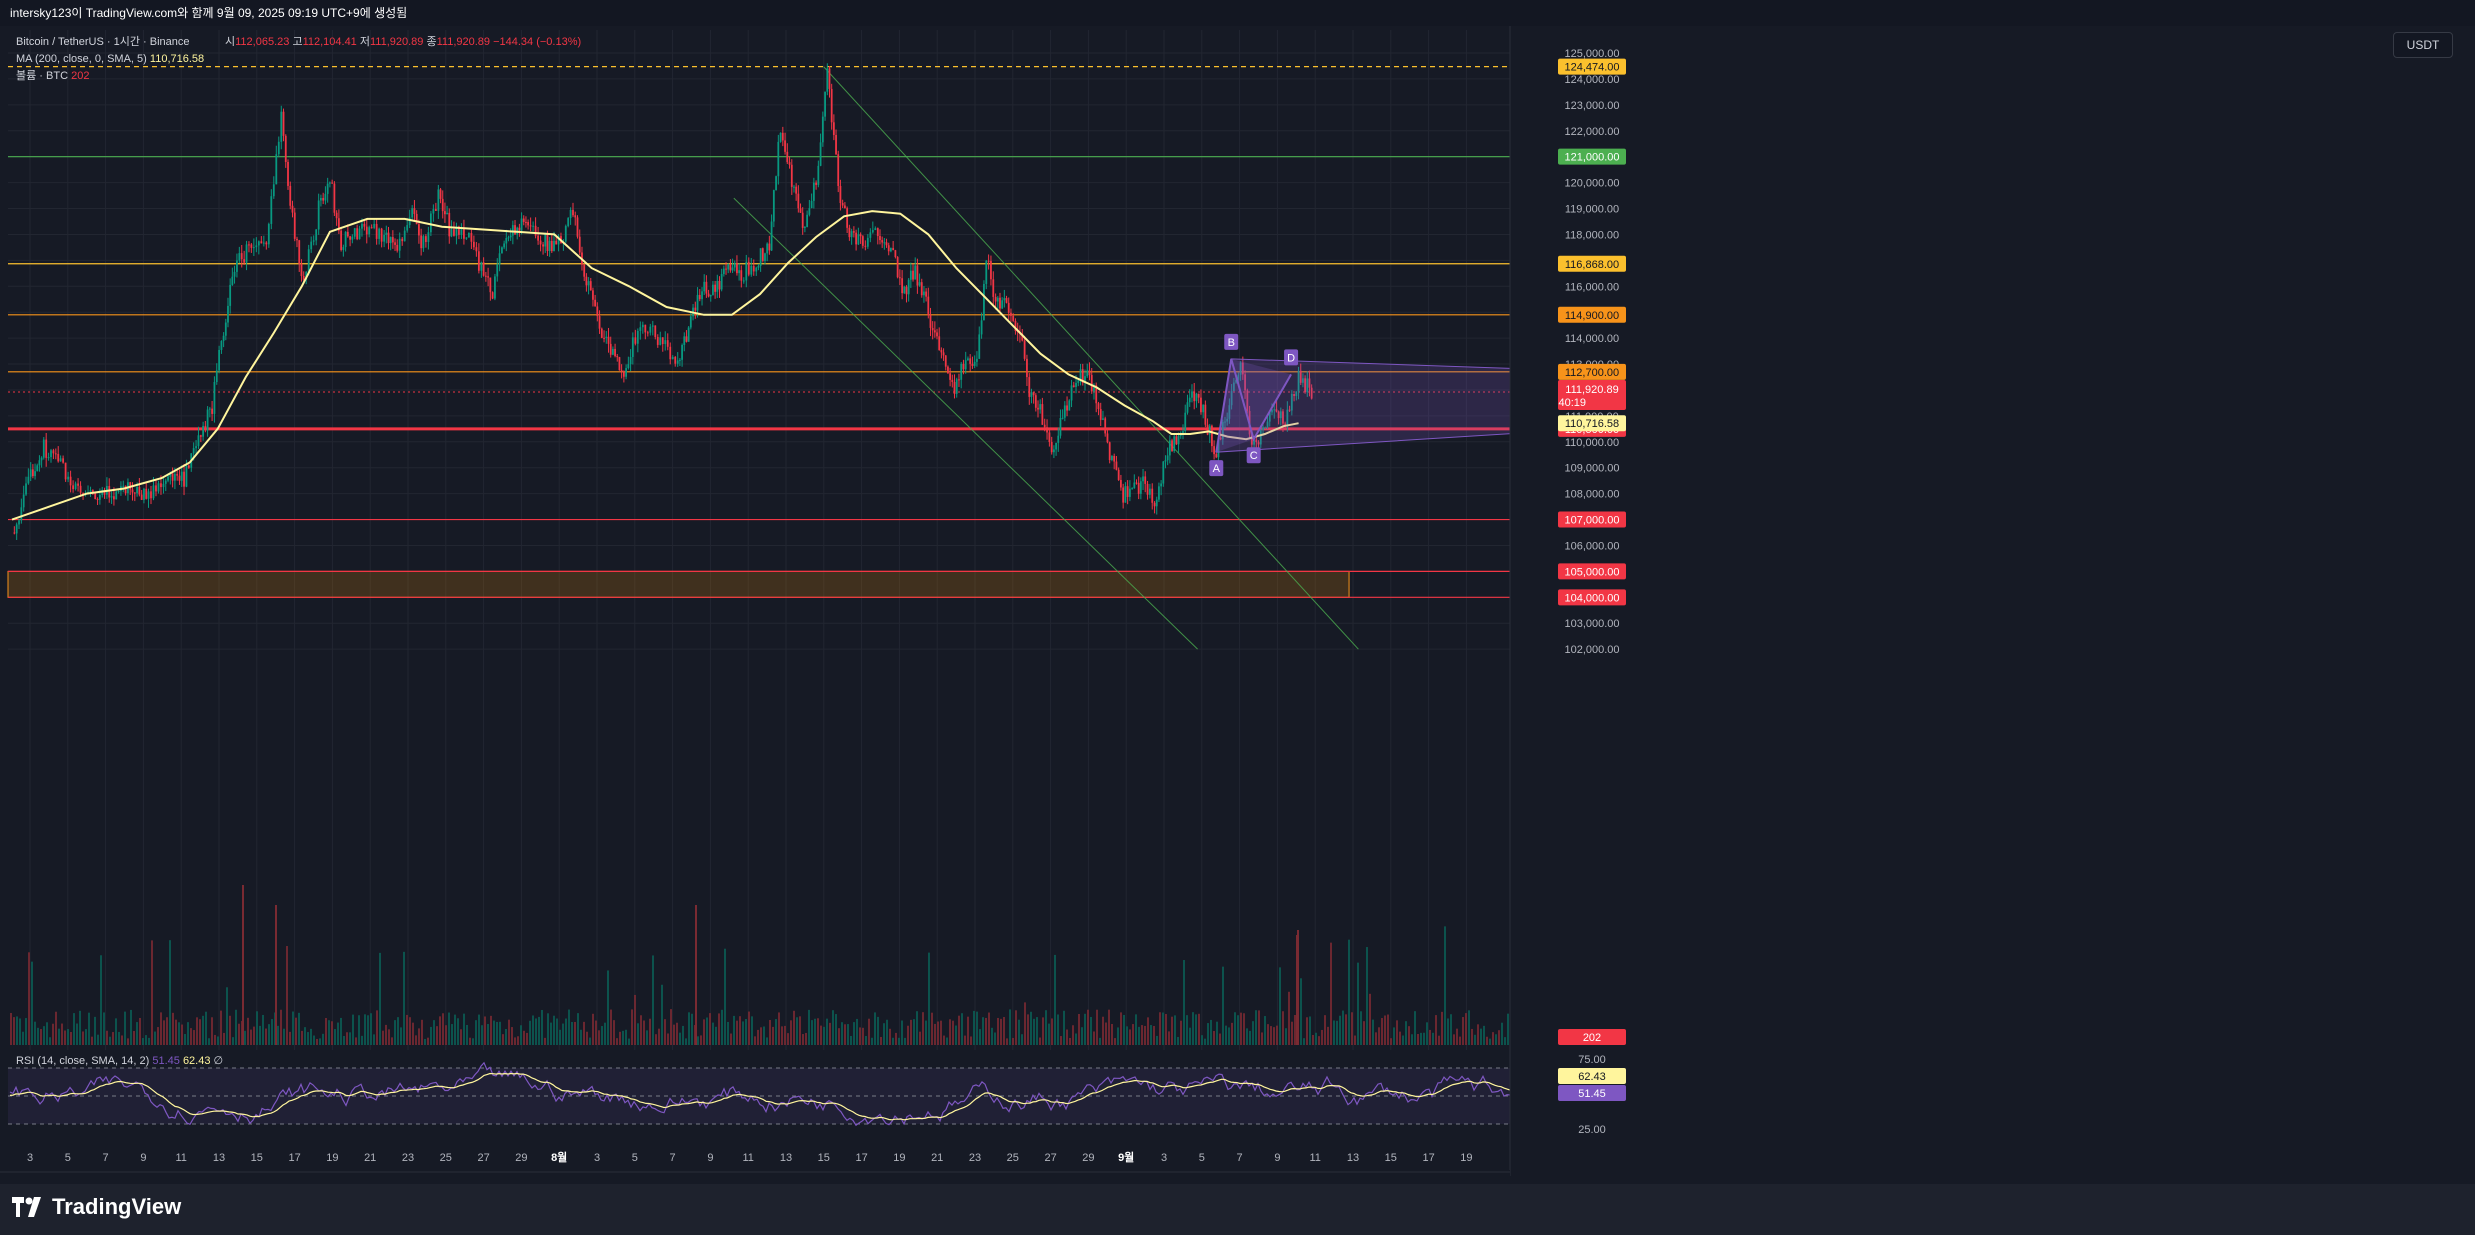 This screenshot has width=2475, height=1235. Describe the element at coordinates (937, 1158) in the screenshot. I see `time-tick: 21` at that location.